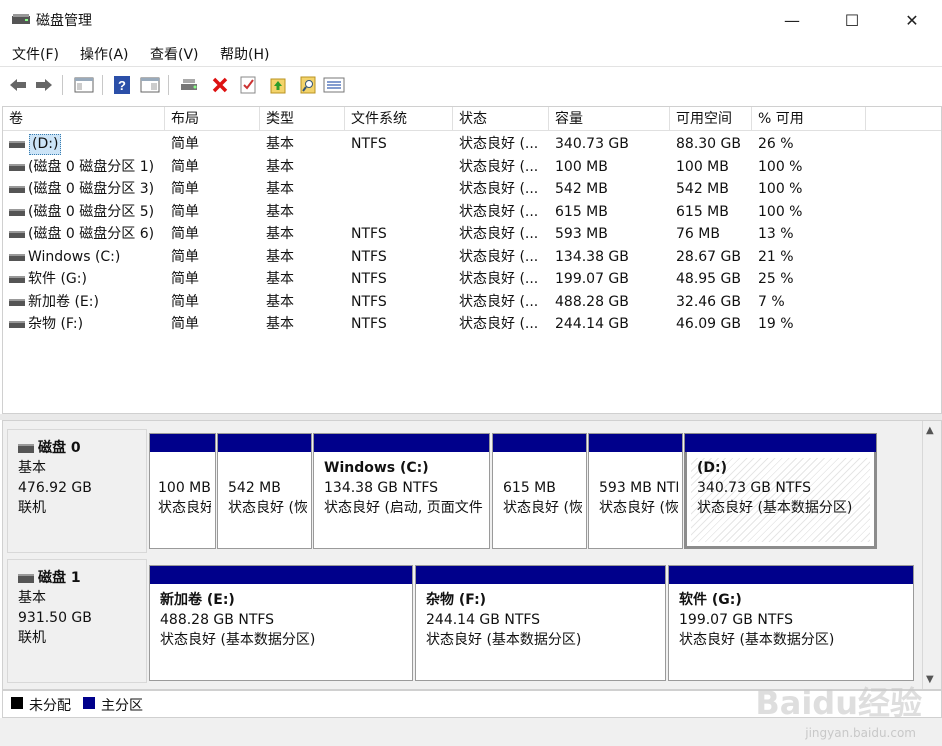 This screenshot has height=746, width=942. I want to click on volume-name: (磁盘 0 磁盘分区 6), so click(91, 234).